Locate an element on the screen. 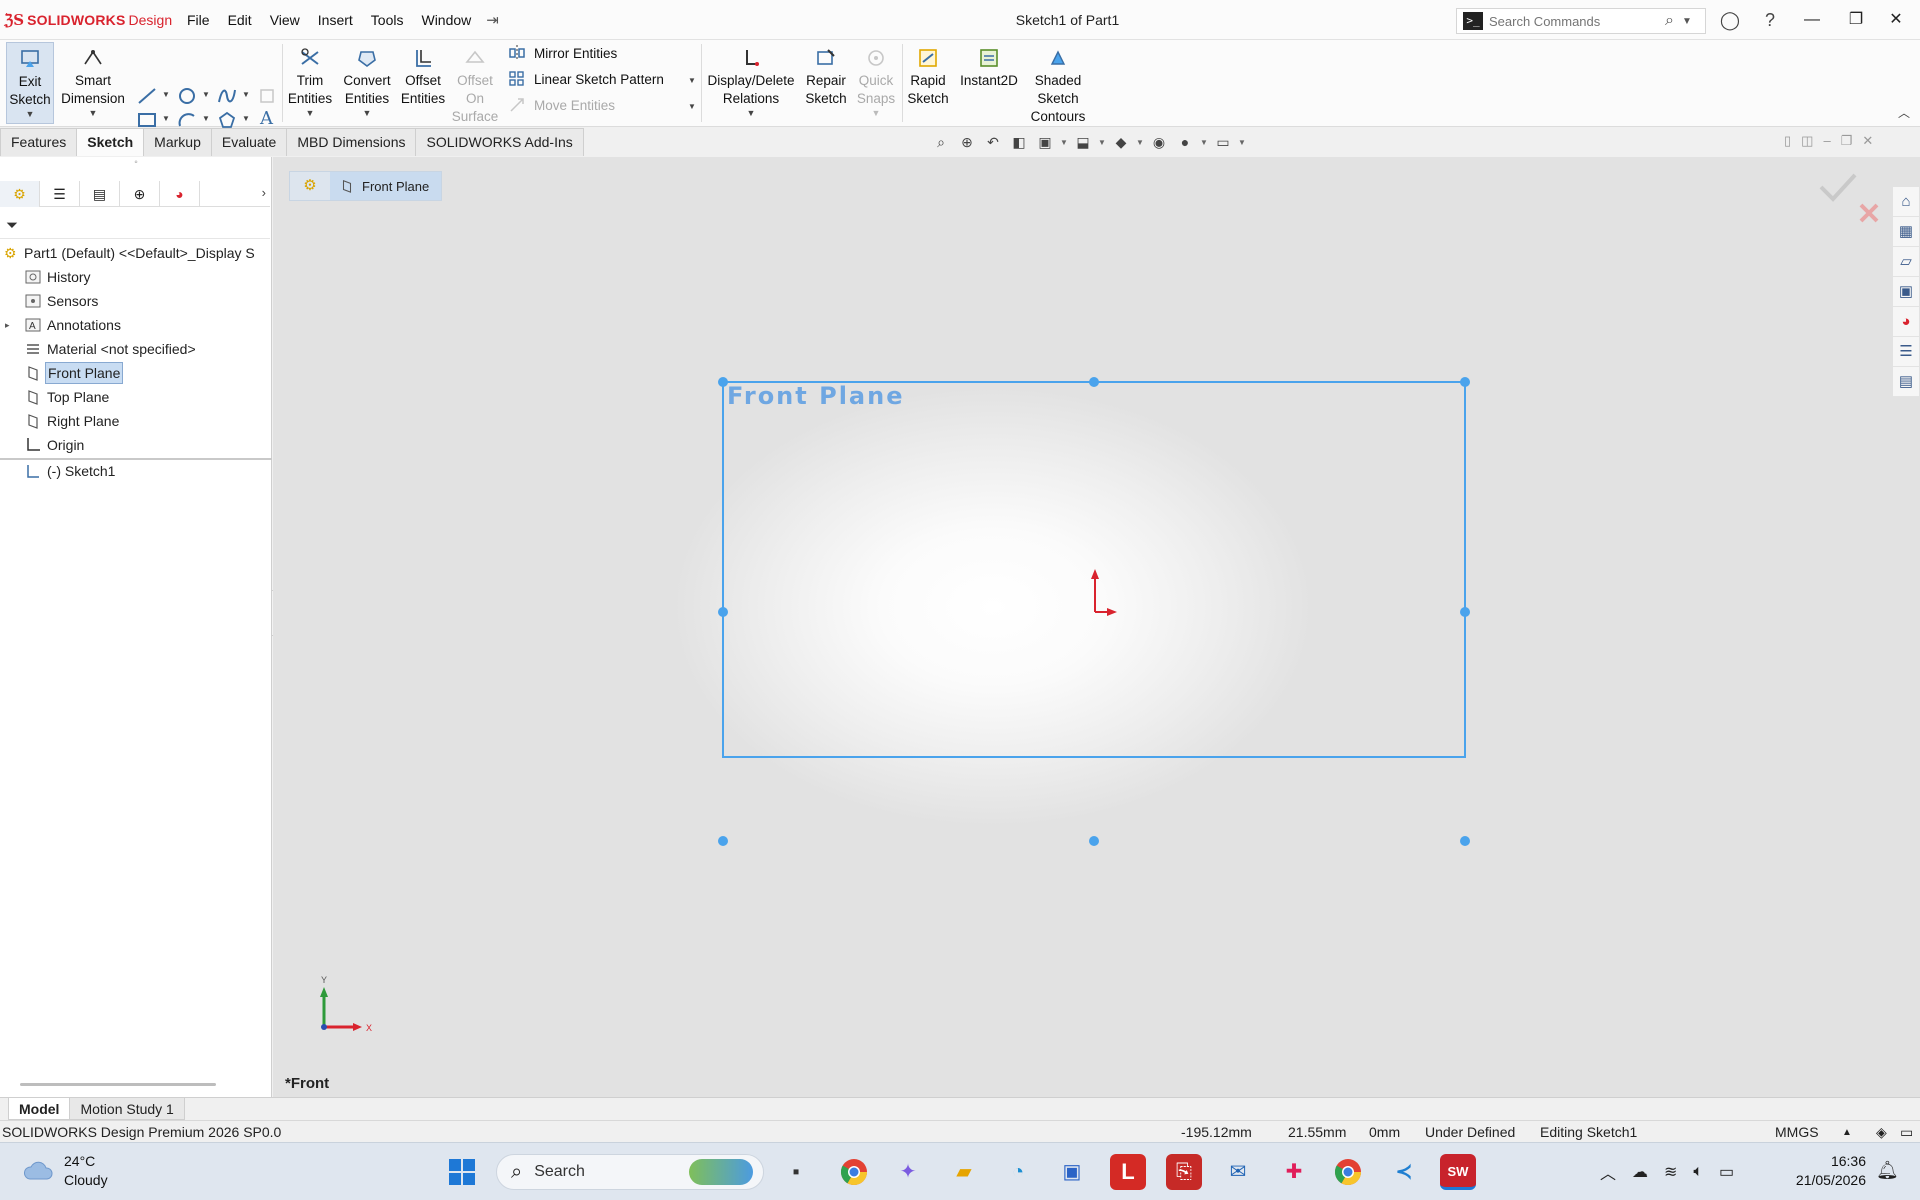 Image resolution: width=1920 pixels, height=1200 pixels. notifications-icon: 🔔︎ is located at coordinates (1887, 1170).